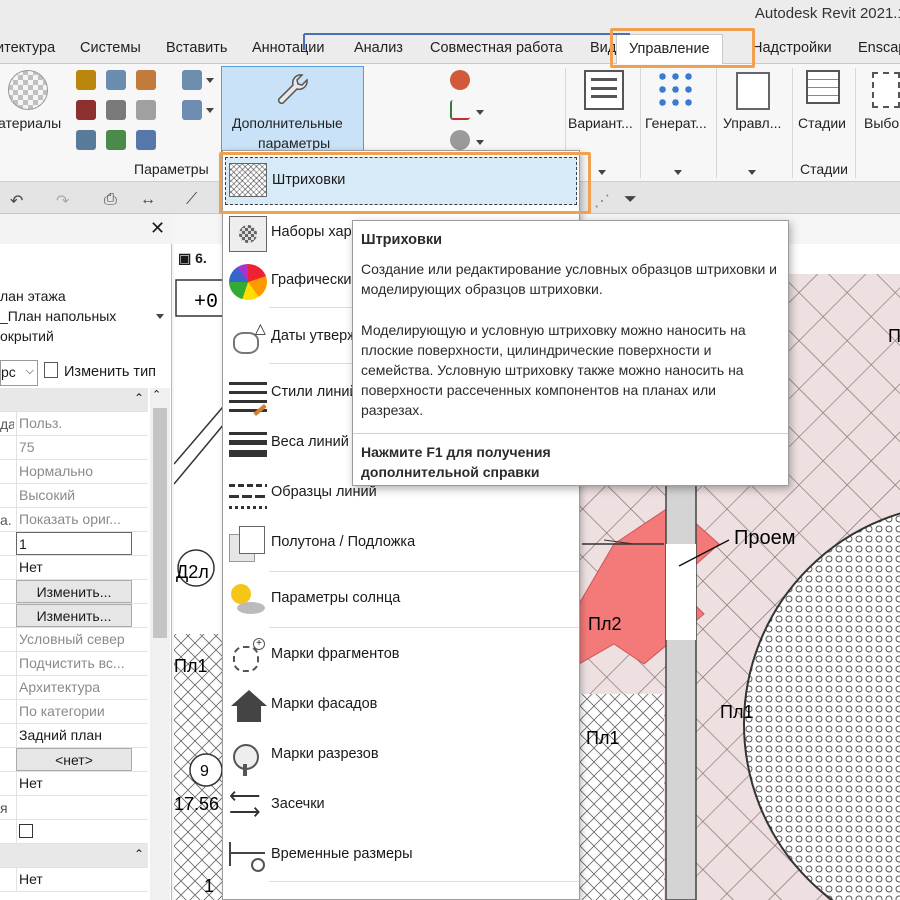 This screenshot has width=900, height=900. Describe the element at coordinates (19, 373) in the screenshot. I see `filter-select: рс ⌵` at that location.